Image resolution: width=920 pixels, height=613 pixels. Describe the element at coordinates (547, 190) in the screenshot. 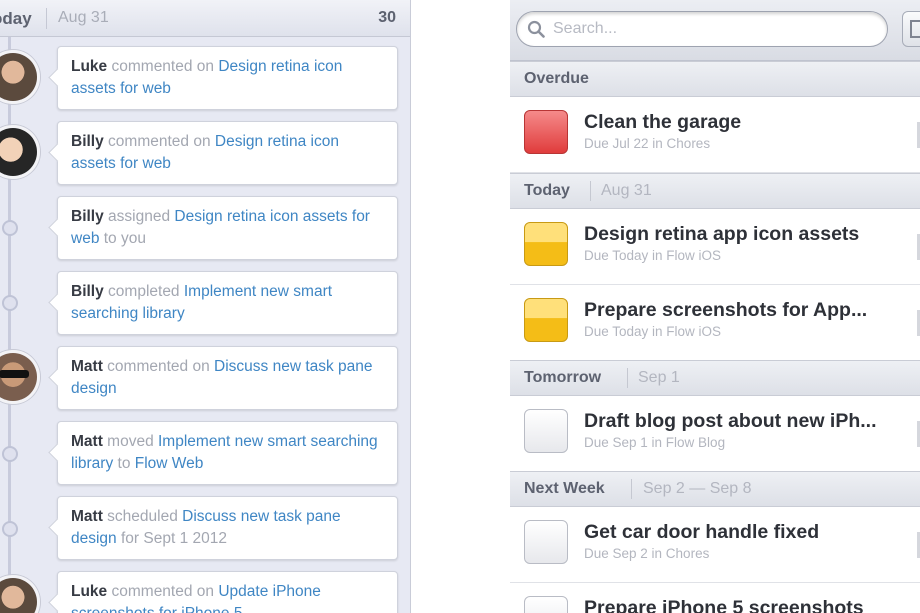

I see `section-label: Today` at that location.